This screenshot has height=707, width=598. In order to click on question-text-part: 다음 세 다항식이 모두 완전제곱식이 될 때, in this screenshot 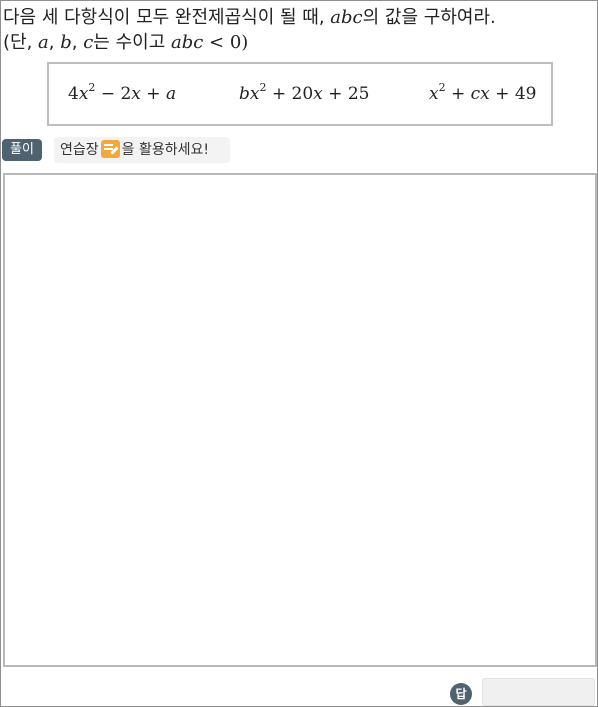, I will do `click(167, 17)`.